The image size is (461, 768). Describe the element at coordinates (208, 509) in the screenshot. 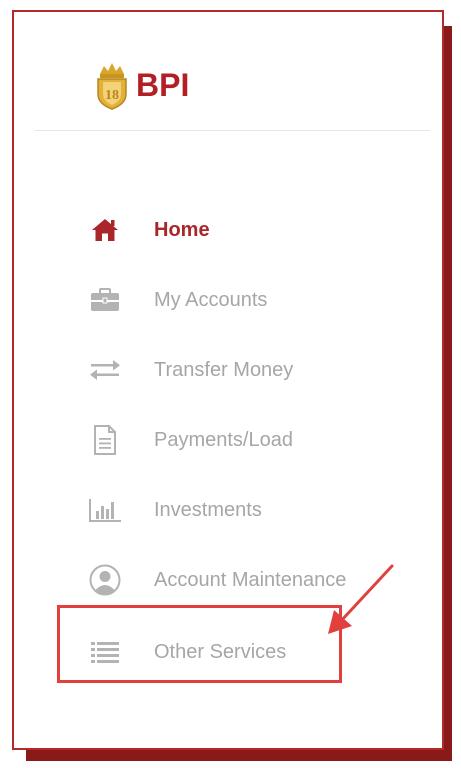

I see `nav-label-investments: Investments` at that location.